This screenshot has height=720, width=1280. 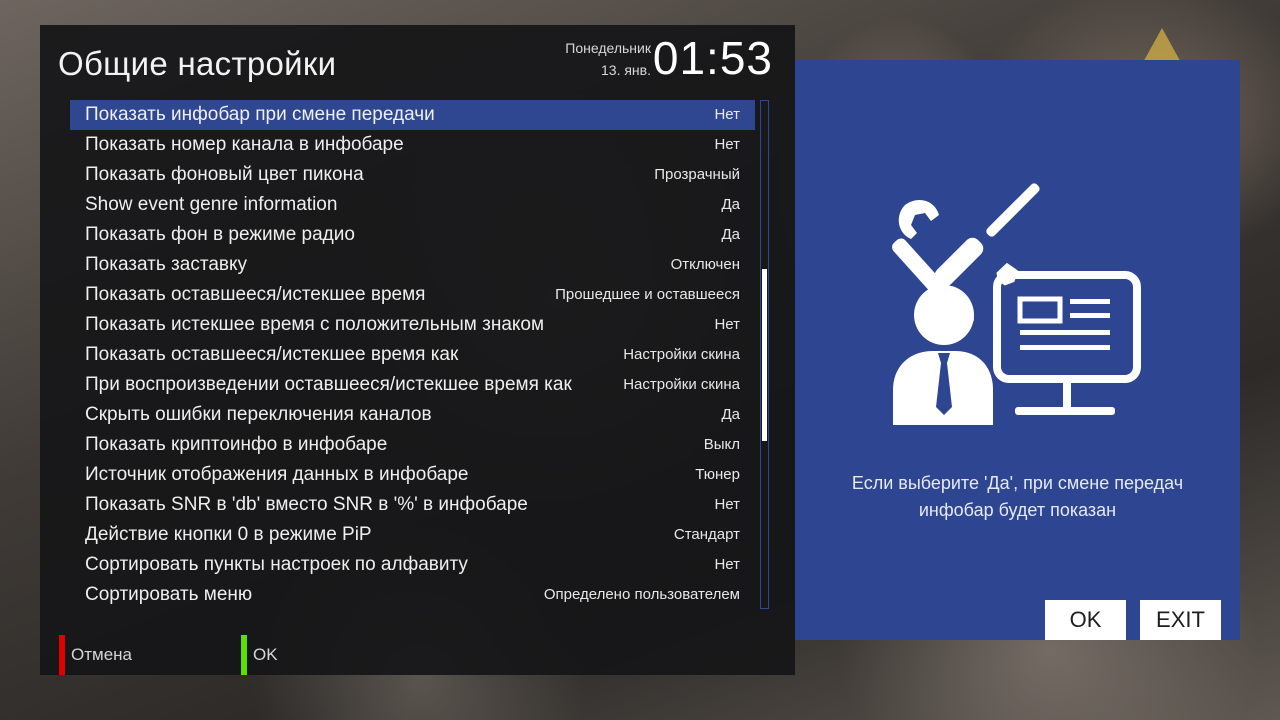 I want to click on scrollbar, so click(x=764, y=354).